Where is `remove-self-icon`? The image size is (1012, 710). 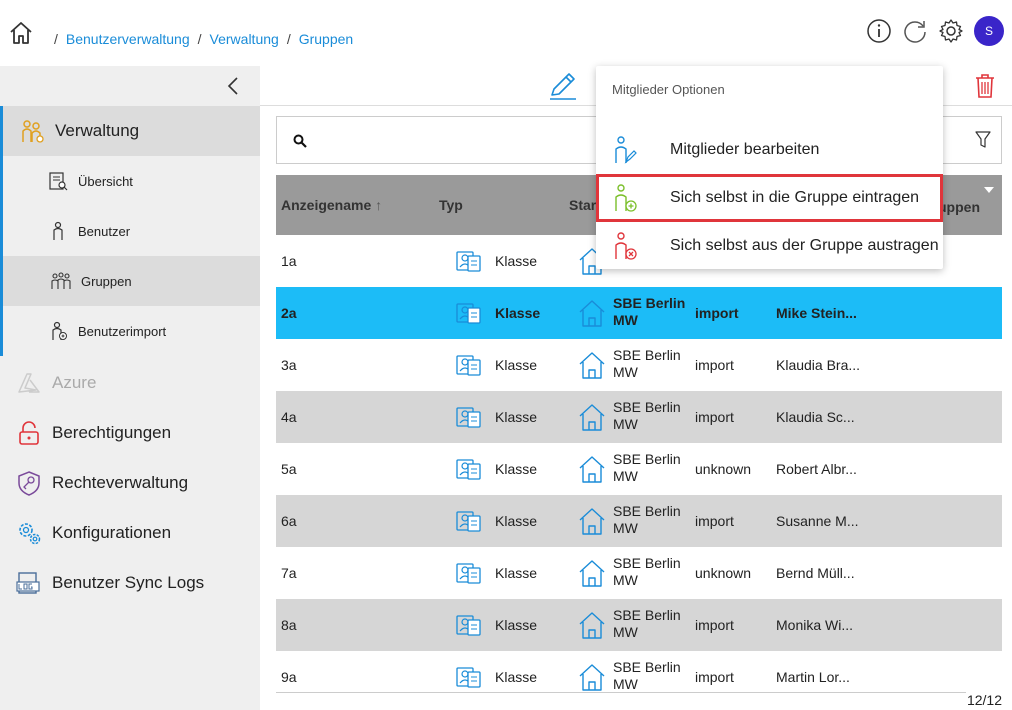
remove-self-icon is located at coordinates (626, 246).